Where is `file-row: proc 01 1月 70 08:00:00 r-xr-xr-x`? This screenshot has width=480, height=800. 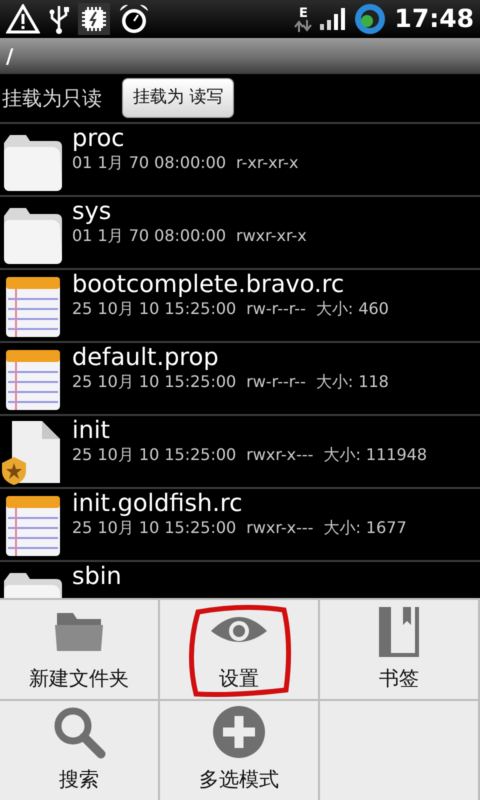
file-row: proc 01 1月 70 08:00:00 r-xr-xr-x is located at coordinates (240, 158).